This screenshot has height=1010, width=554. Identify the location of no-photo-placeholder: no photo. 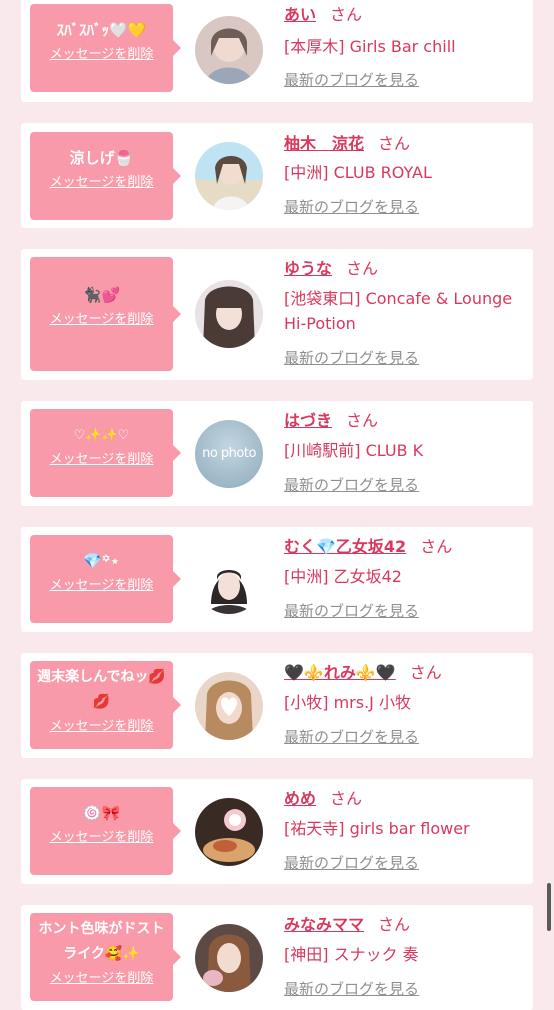
(229, 454).